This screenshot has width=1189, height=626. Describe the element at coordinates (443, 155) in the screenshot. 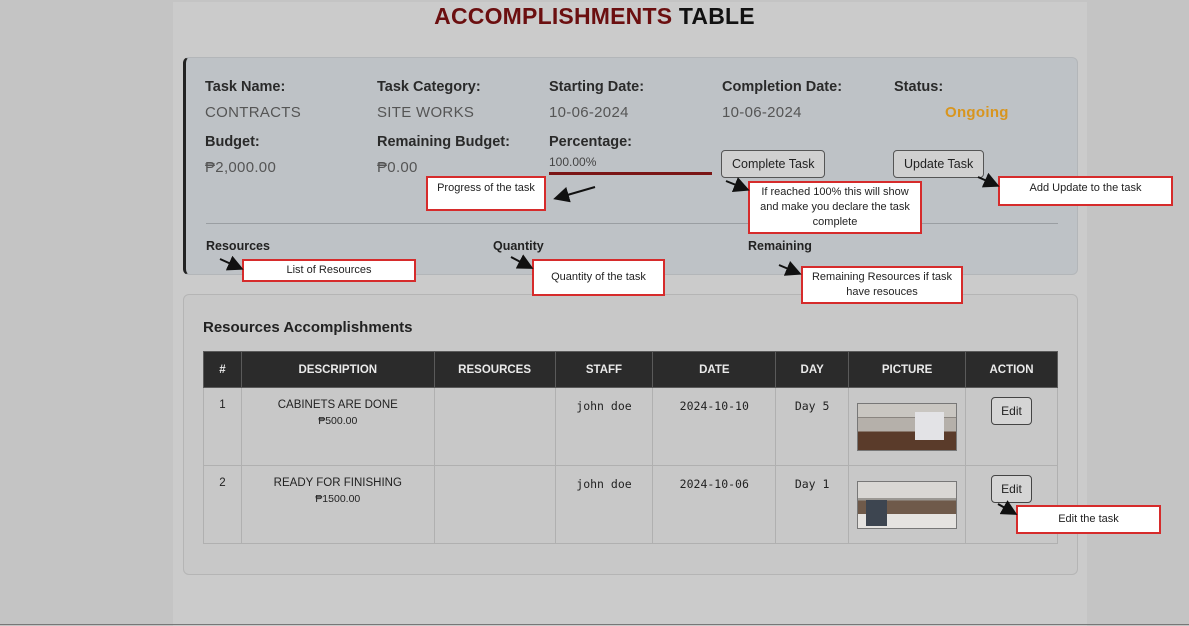

I see `remaining-budget-field: Remaining Budget: ₱0.00` at that location.